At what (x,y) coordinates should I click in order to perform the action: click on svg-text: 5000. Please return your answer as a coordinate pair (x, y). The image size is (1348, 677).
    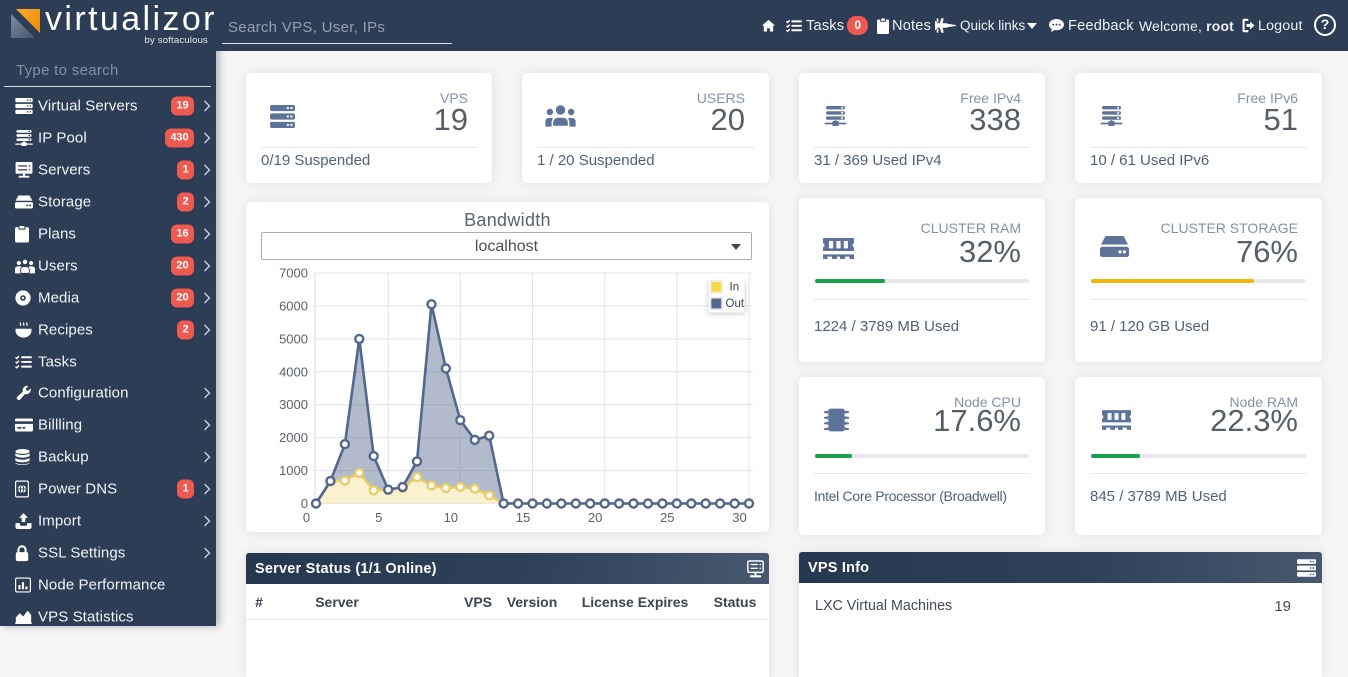
    Looking at the image, I should click on (293, 338).